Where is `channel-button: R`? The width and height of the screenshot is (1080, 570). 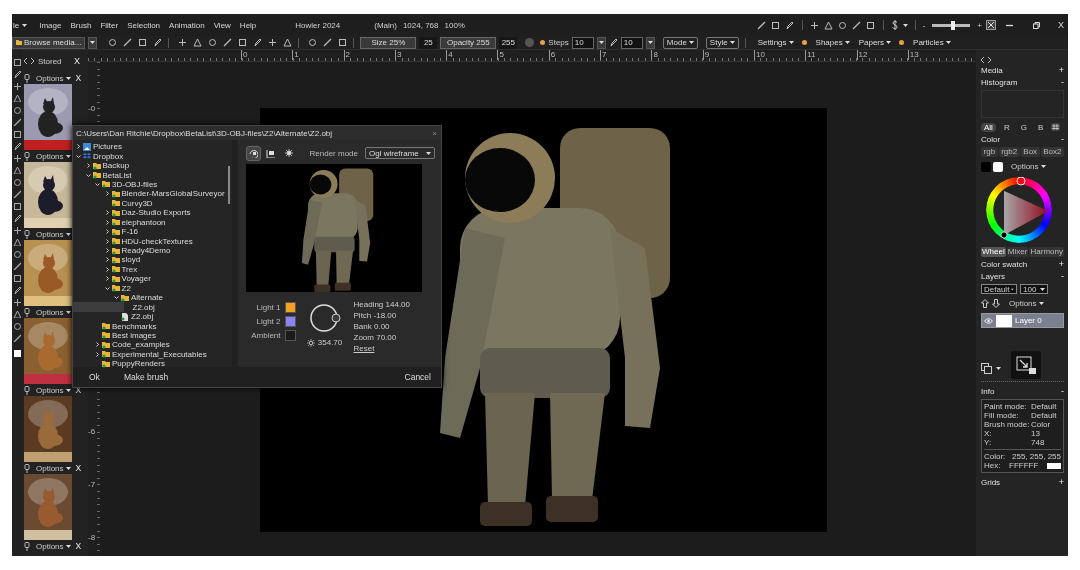
channel-button: R is located at coordinates (1006, 127).